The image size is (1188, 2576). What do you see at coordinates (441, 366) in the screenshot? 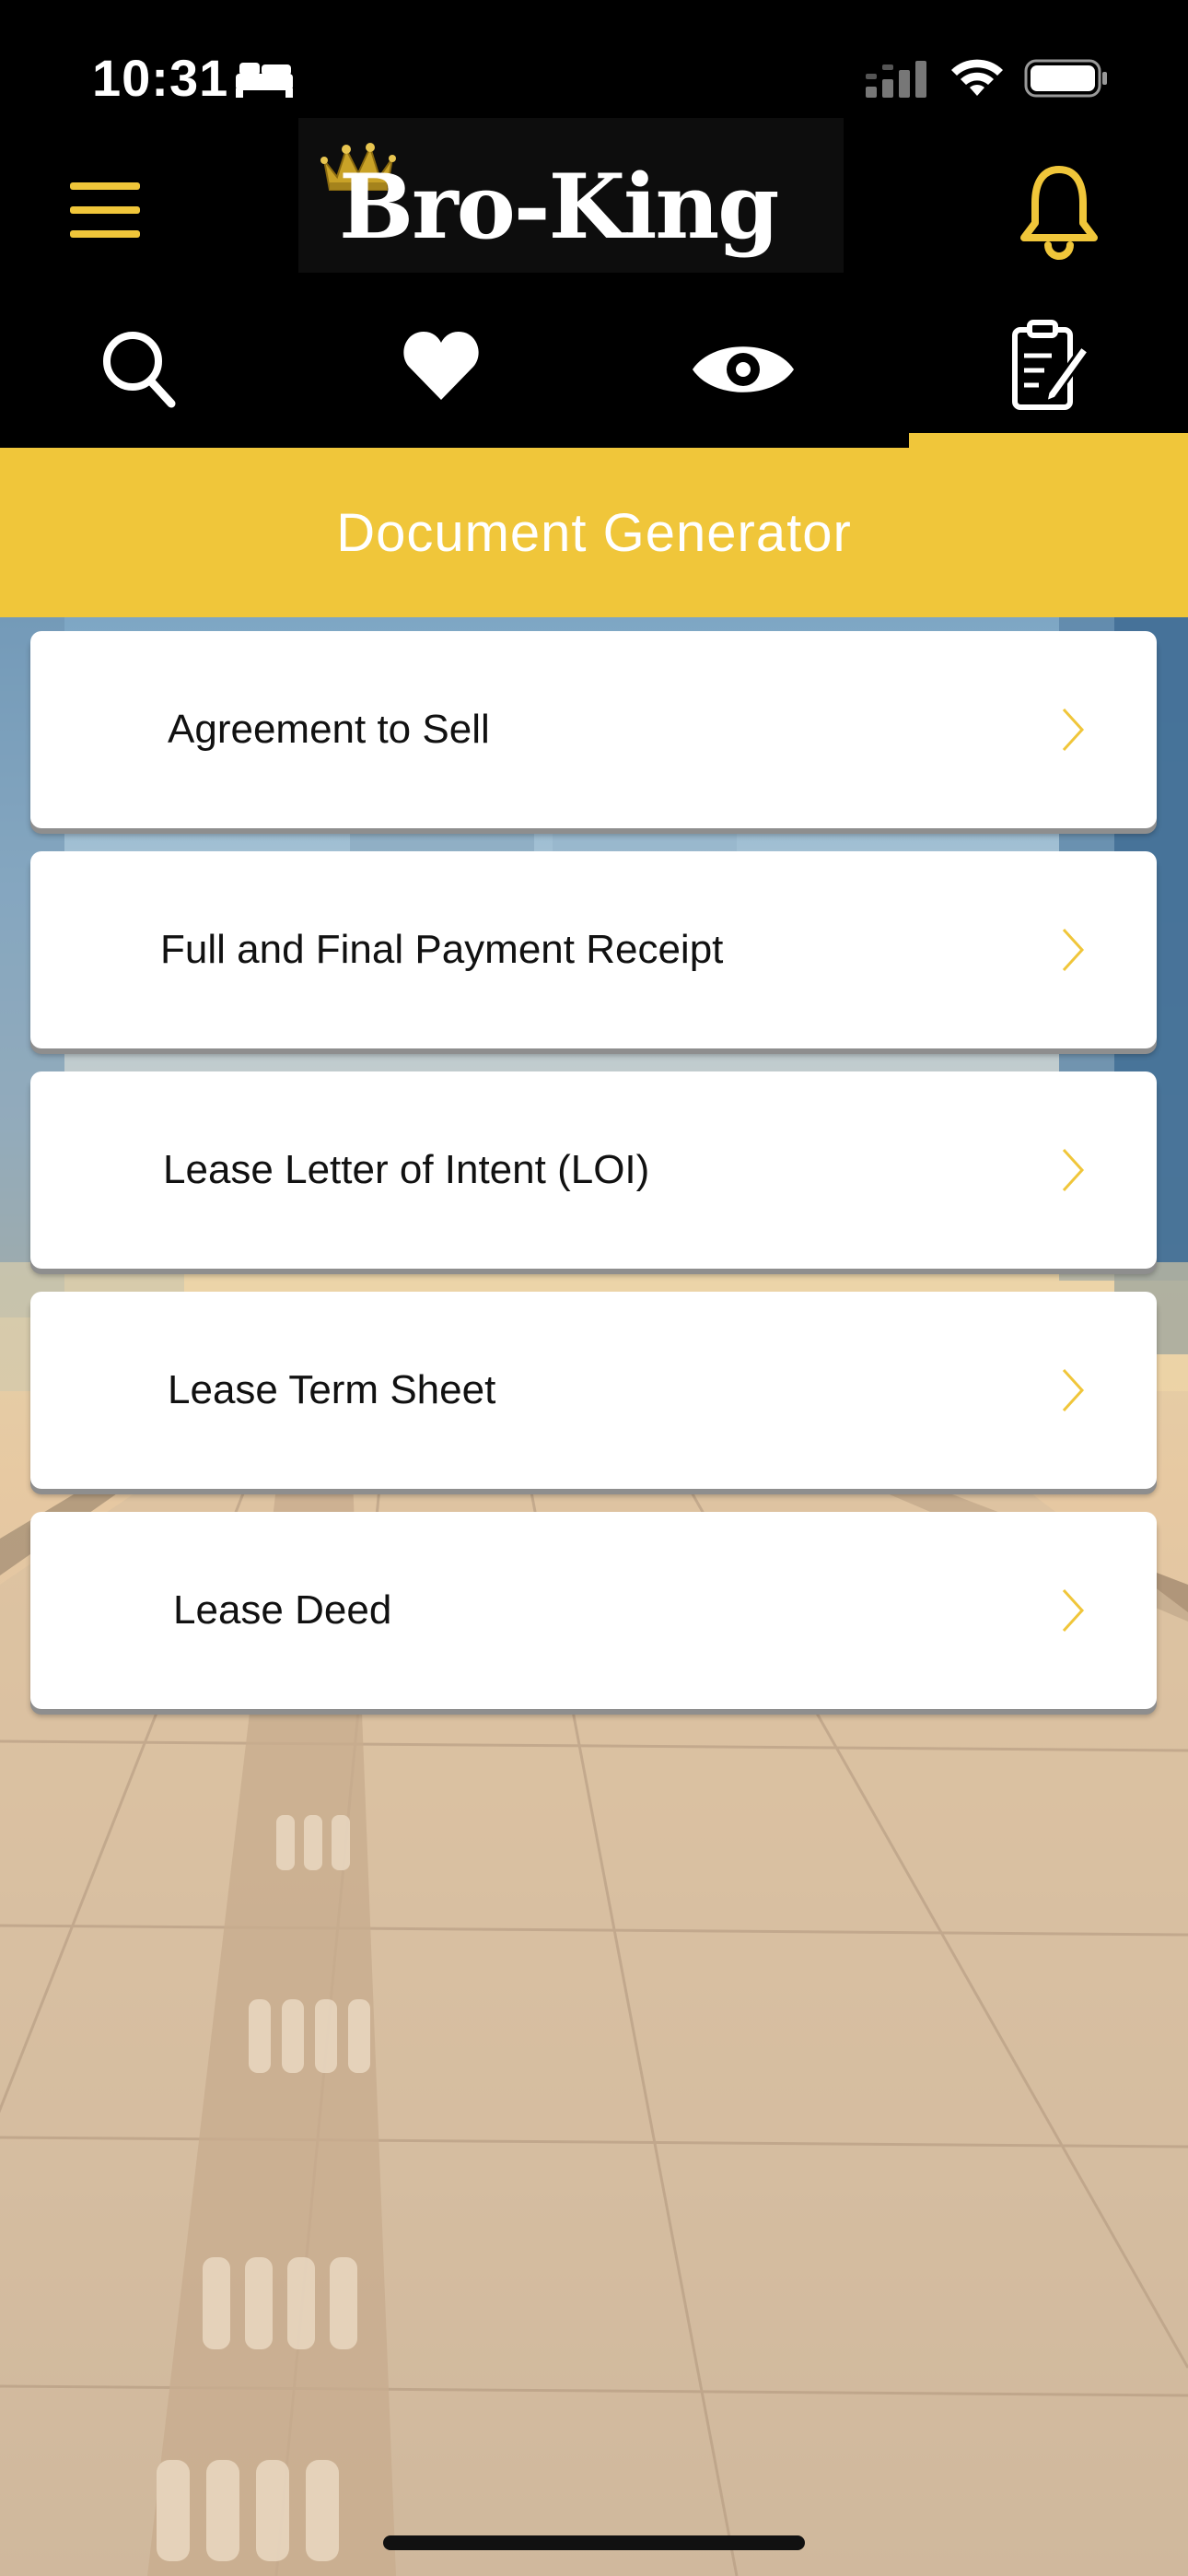
I see `heart-icon` at bounding box center [441, 366].